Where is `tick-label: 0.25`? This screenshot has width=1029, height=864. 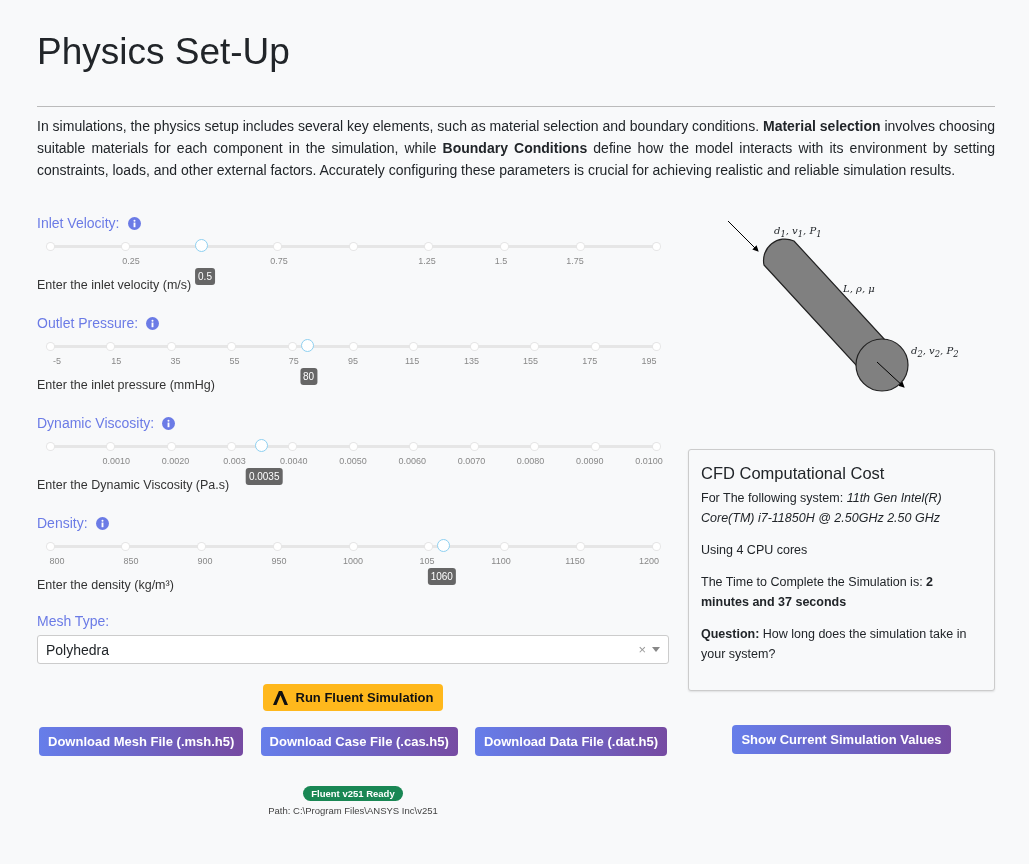
tick-label: 0.25 is located at coordinates (131, 261).